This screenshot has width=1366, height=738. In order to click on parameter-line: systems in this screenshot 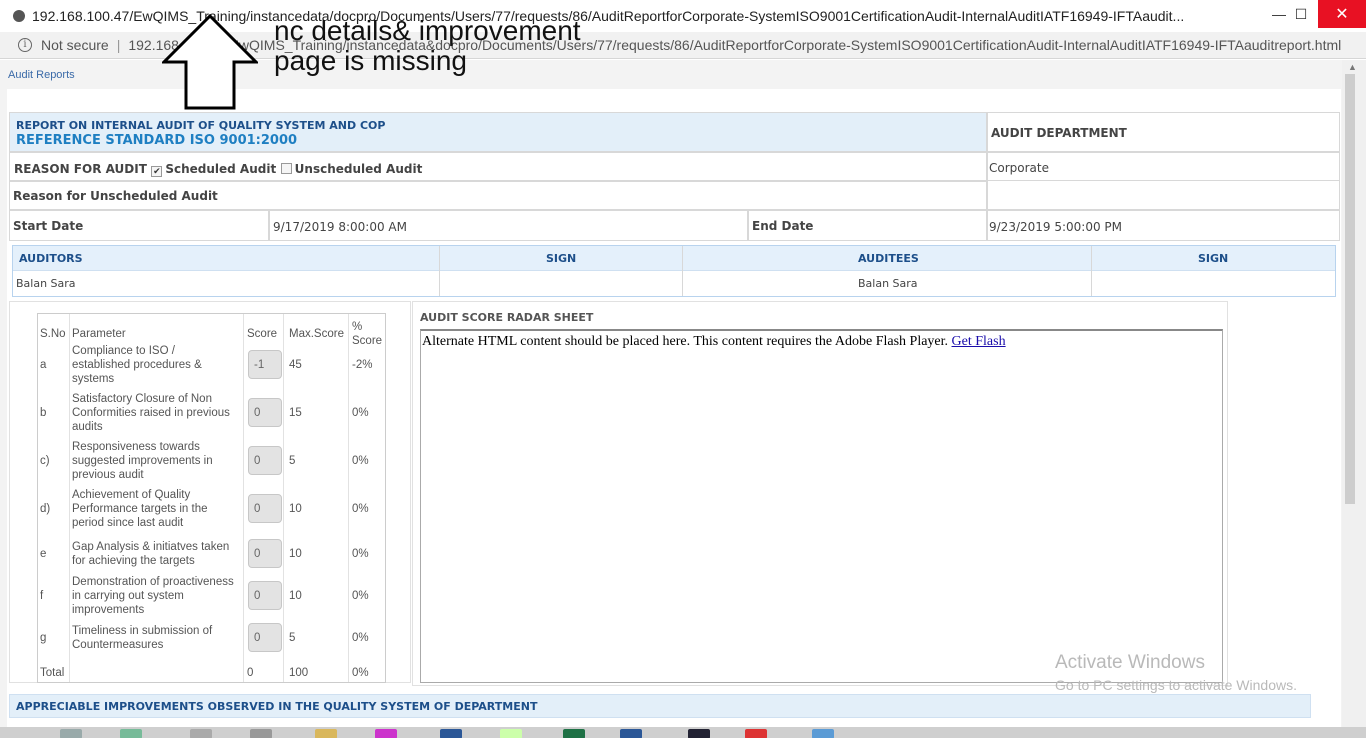, I will do `click(93, 379)`.